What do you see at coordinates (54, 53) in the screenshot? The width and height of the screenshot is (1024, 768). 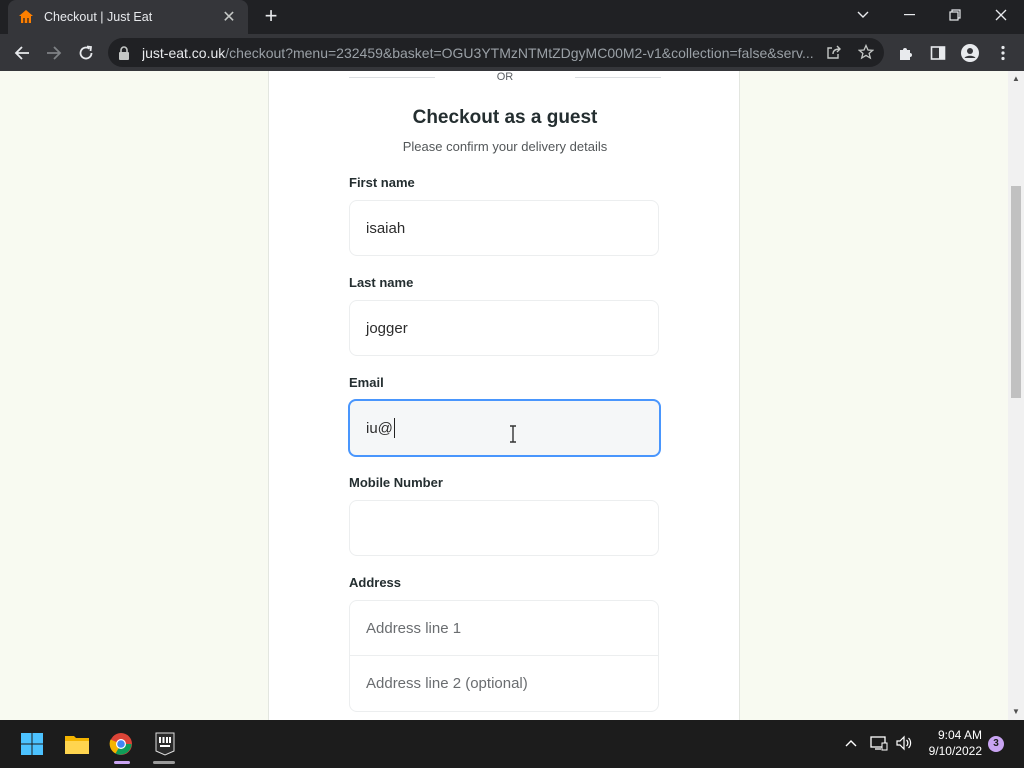 I see `forward-arrow-icon` at bounding box center [54, 53].